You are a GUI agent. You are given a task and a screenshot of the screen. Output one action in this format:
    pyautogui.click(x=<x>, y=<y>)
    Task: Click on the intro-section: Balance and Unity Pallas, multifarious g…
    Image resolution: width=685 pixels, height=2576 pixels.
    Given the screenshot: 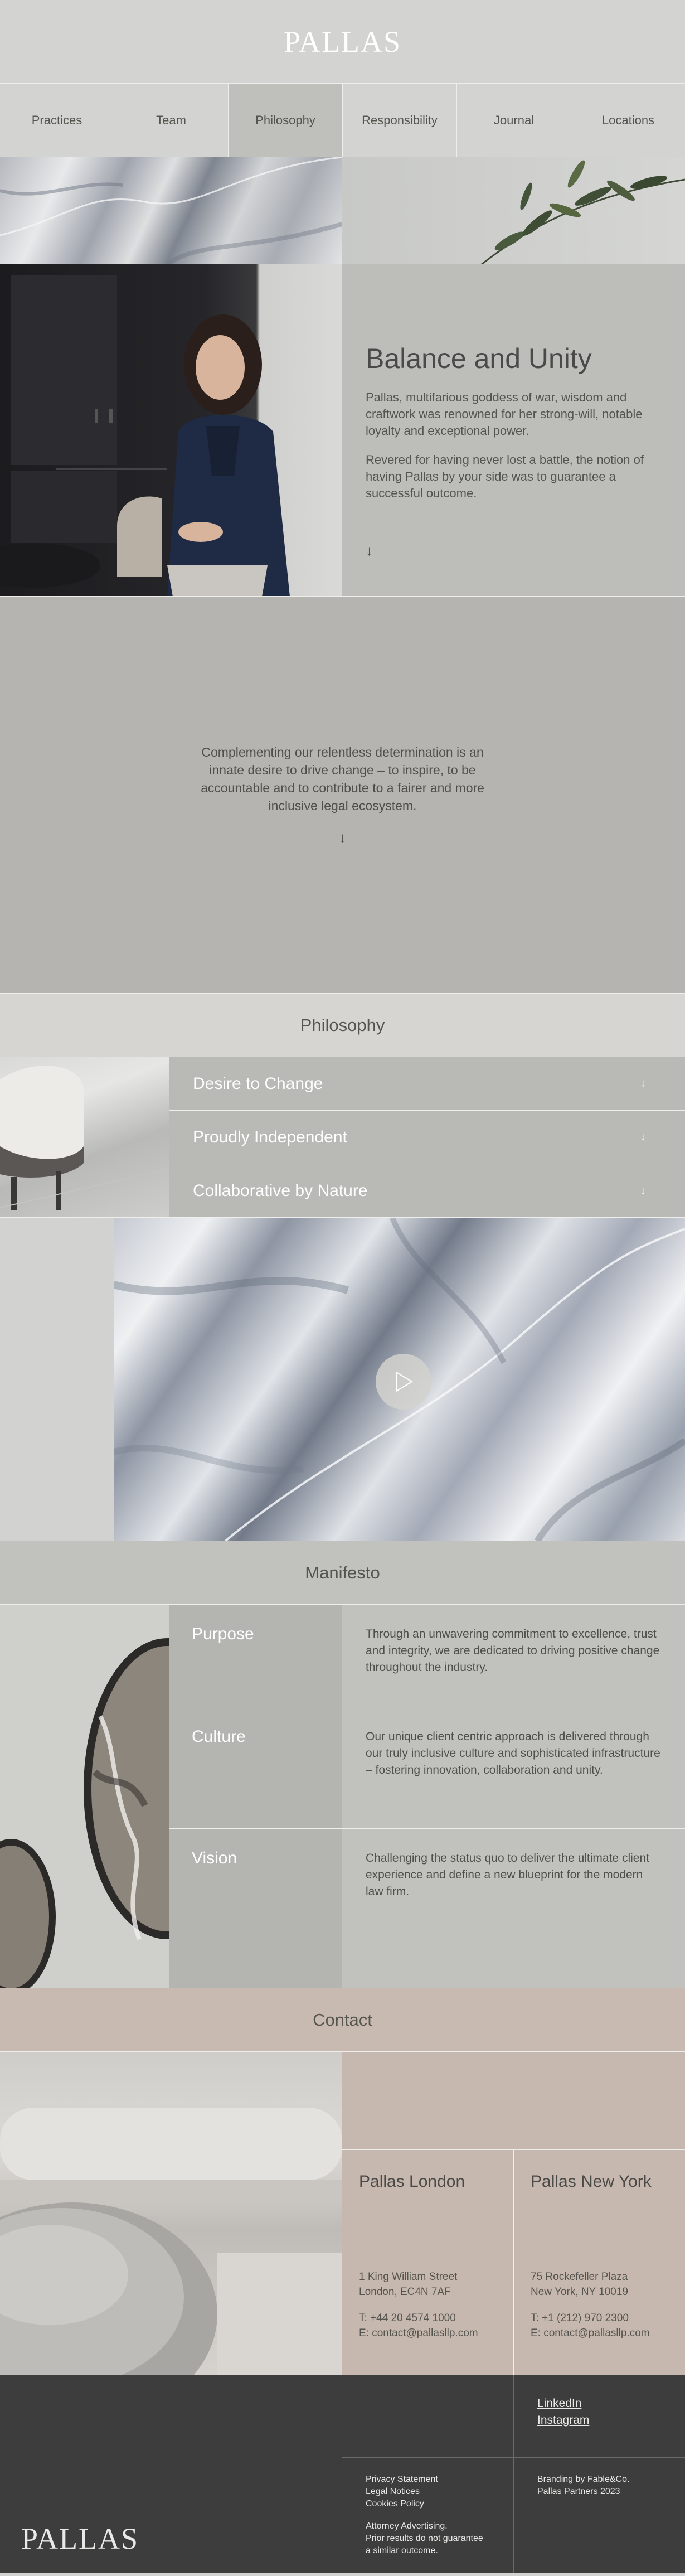 What is the action you would take?
    pyautogui.click(x=342, y=430)
    